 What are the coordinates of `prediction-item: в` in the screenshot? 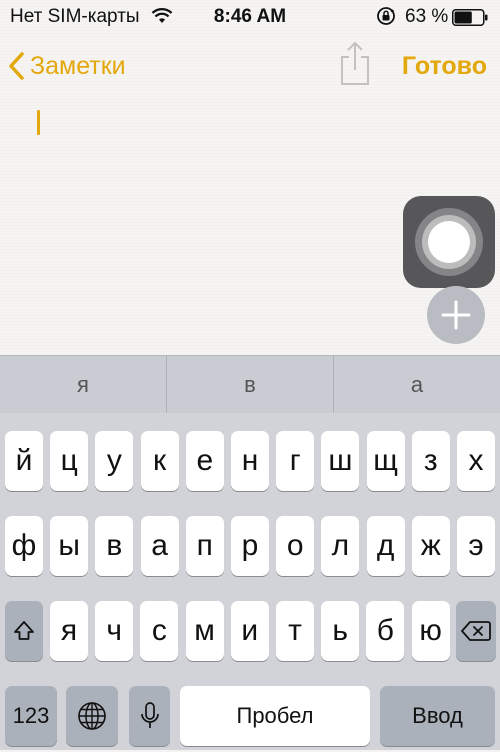 It's located at (250, 385).